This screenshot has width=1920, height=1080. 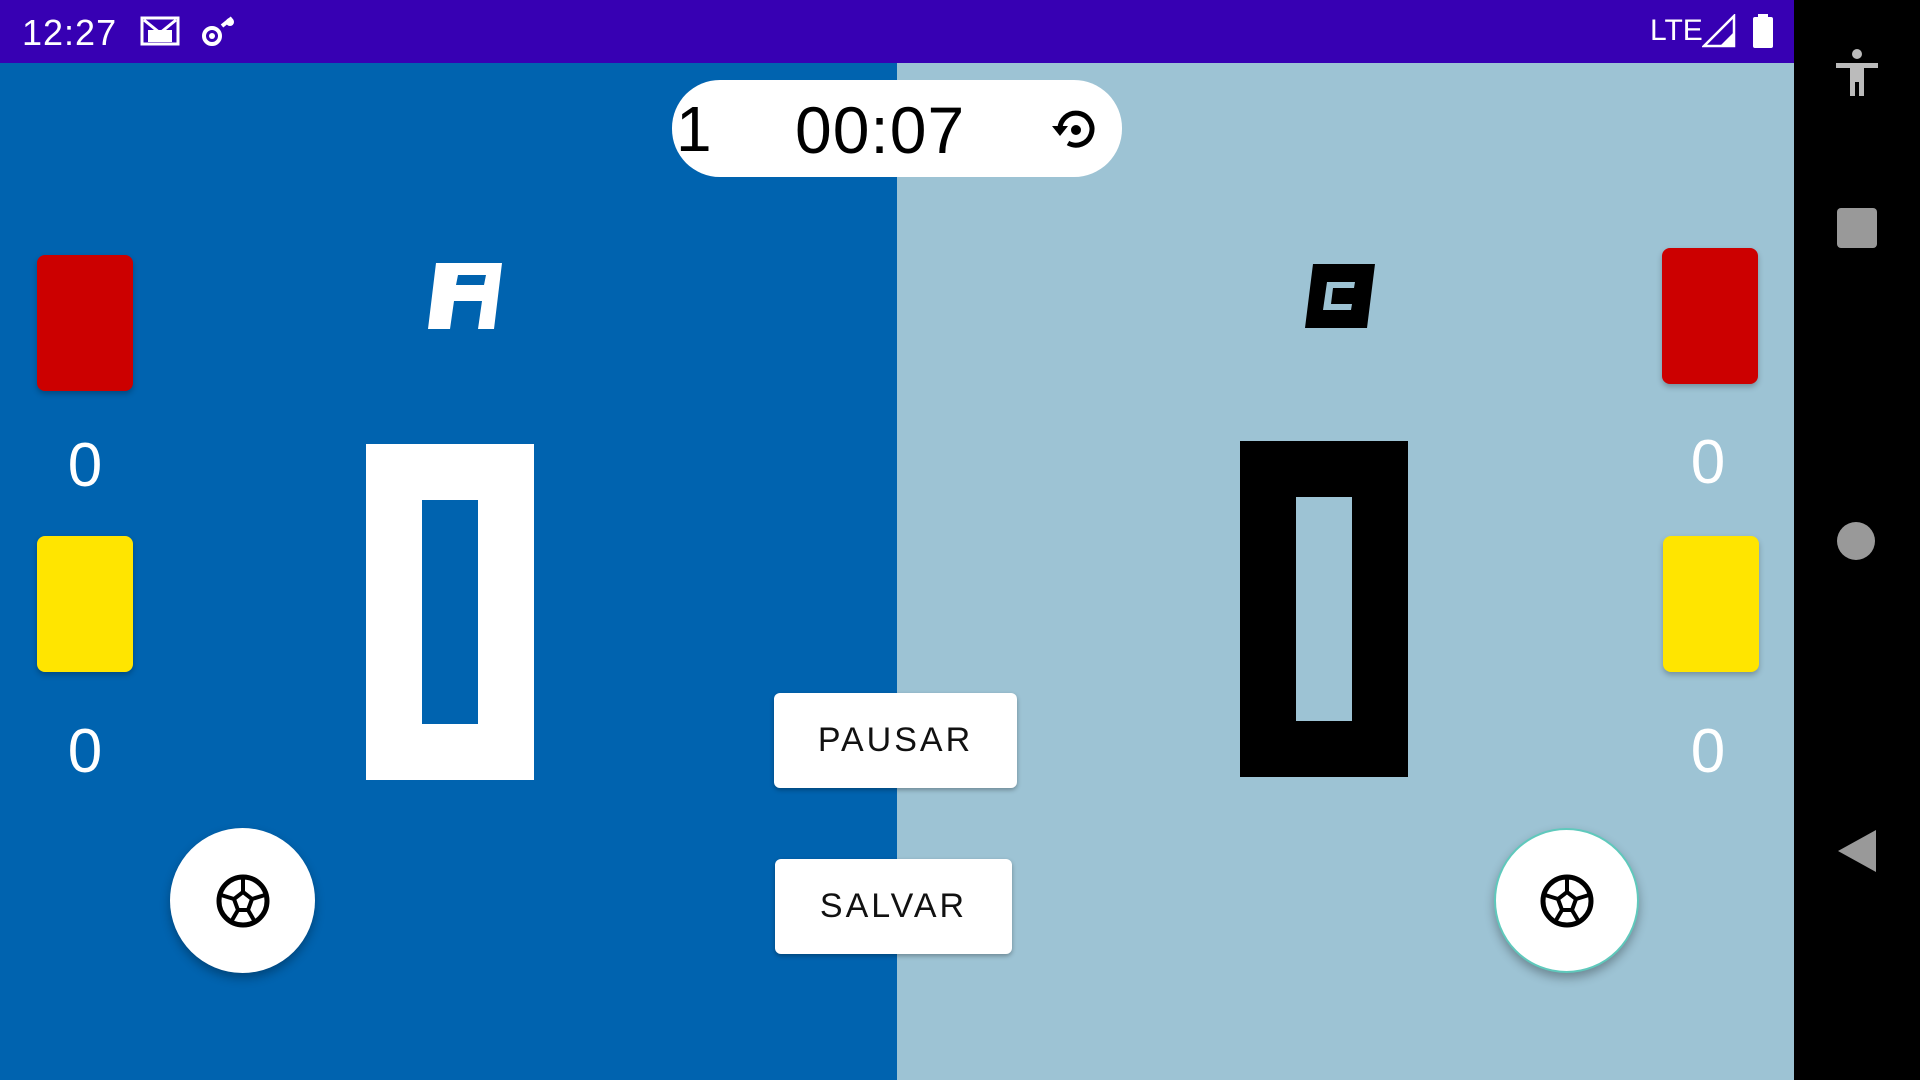 I want to click on recents-icon, so click(x=1857, y=228).